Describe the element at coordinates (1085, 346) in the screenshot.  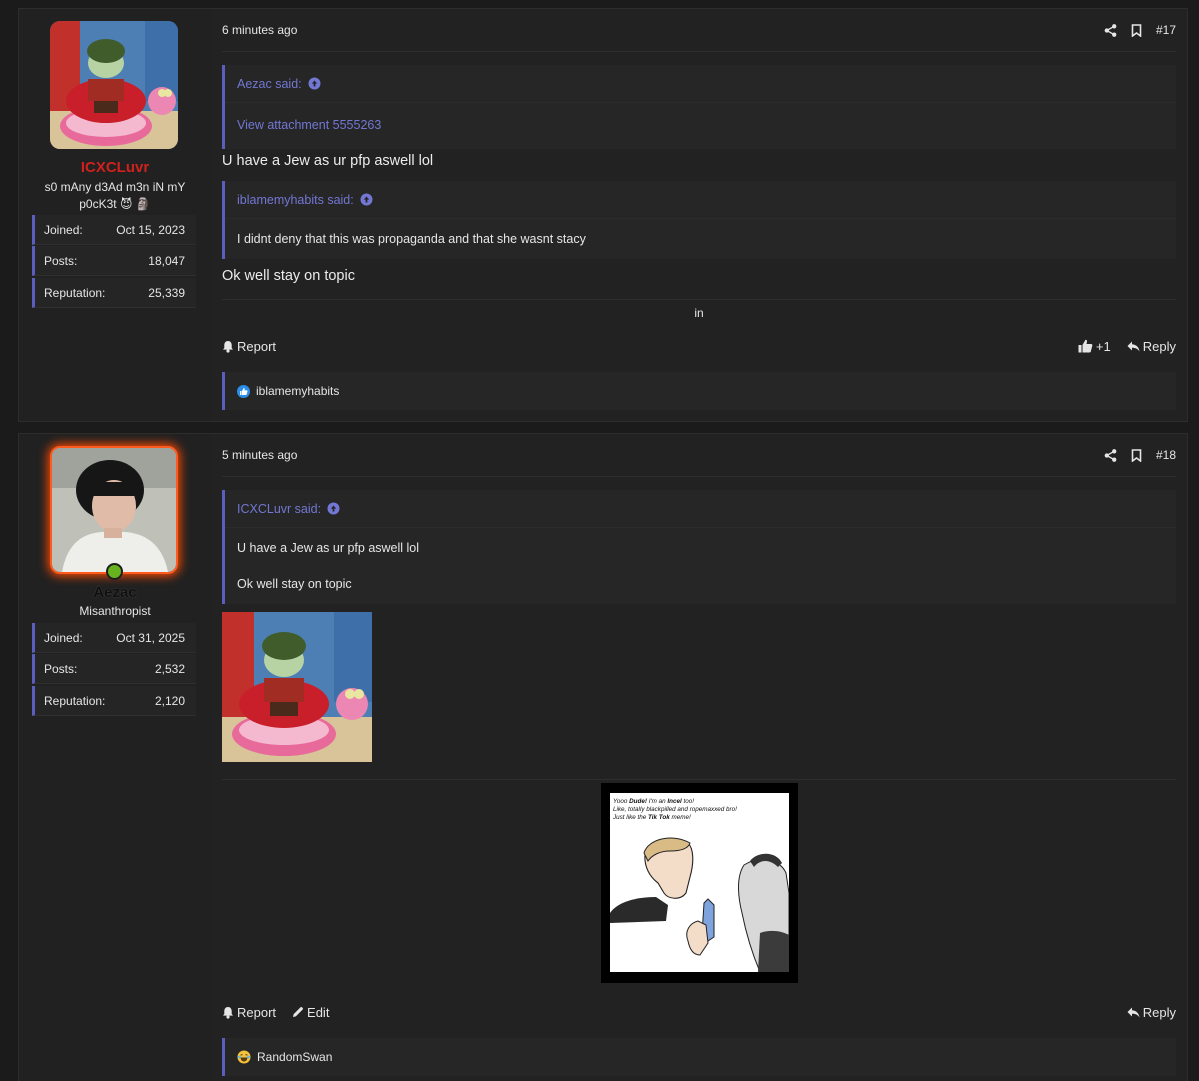
I see `thumbs-up-icon` at that location.